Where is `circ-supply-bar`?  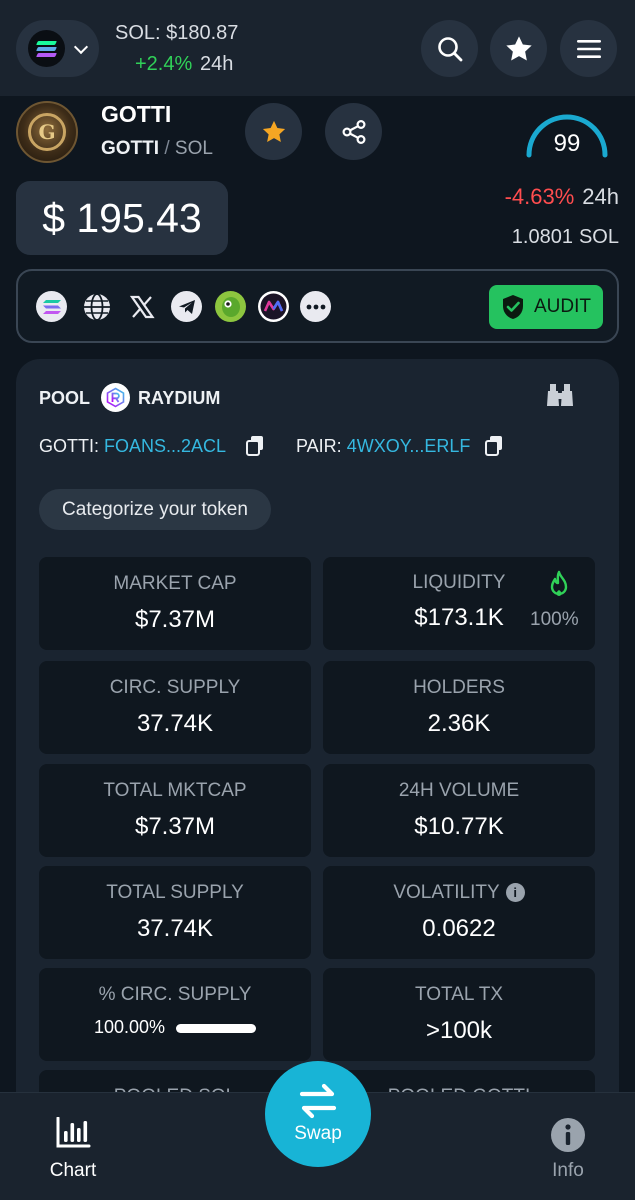 circ-supply-bar is located at coordinates (216, 1028).